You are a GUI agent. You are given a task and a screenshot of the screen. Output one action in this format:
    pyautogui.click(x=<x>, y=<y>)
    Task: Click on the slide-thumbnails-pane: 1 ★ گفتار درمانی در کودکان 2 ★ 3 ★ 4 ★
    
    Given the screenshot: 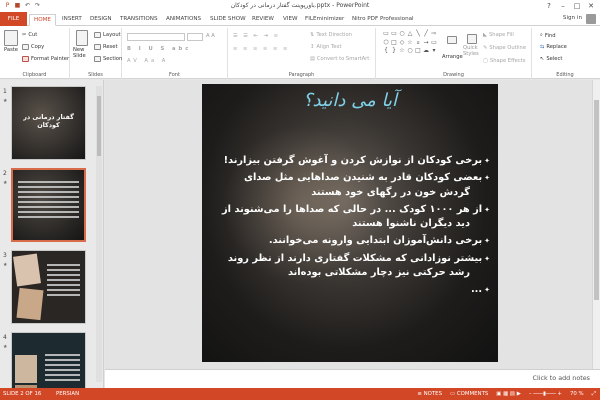 What is the action you would take?
    pyautogui.click(x=52, y=234)
    